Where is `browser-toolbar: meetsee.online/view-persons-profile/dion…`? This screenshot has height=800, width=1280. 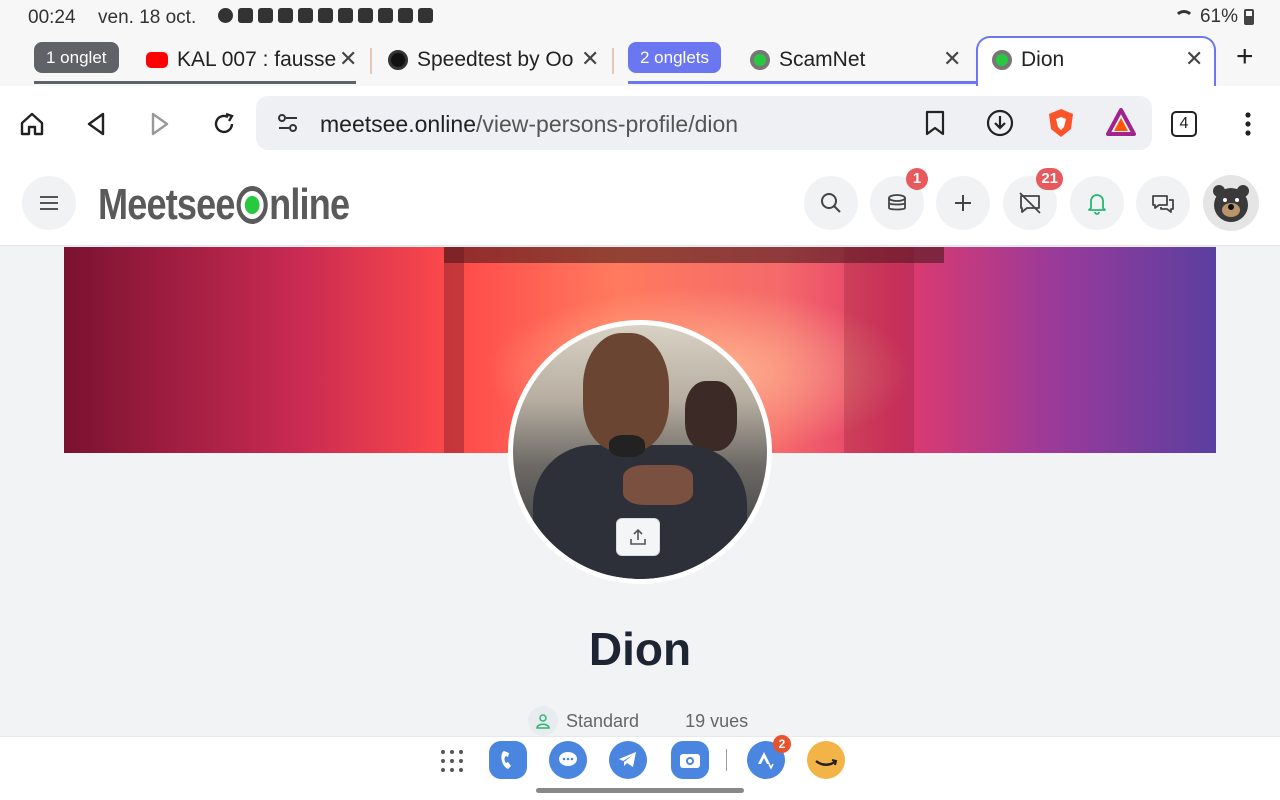
browser-toolbar: meetsee.online/view-persons-profile/dion… is located at coordinates (640, 123).